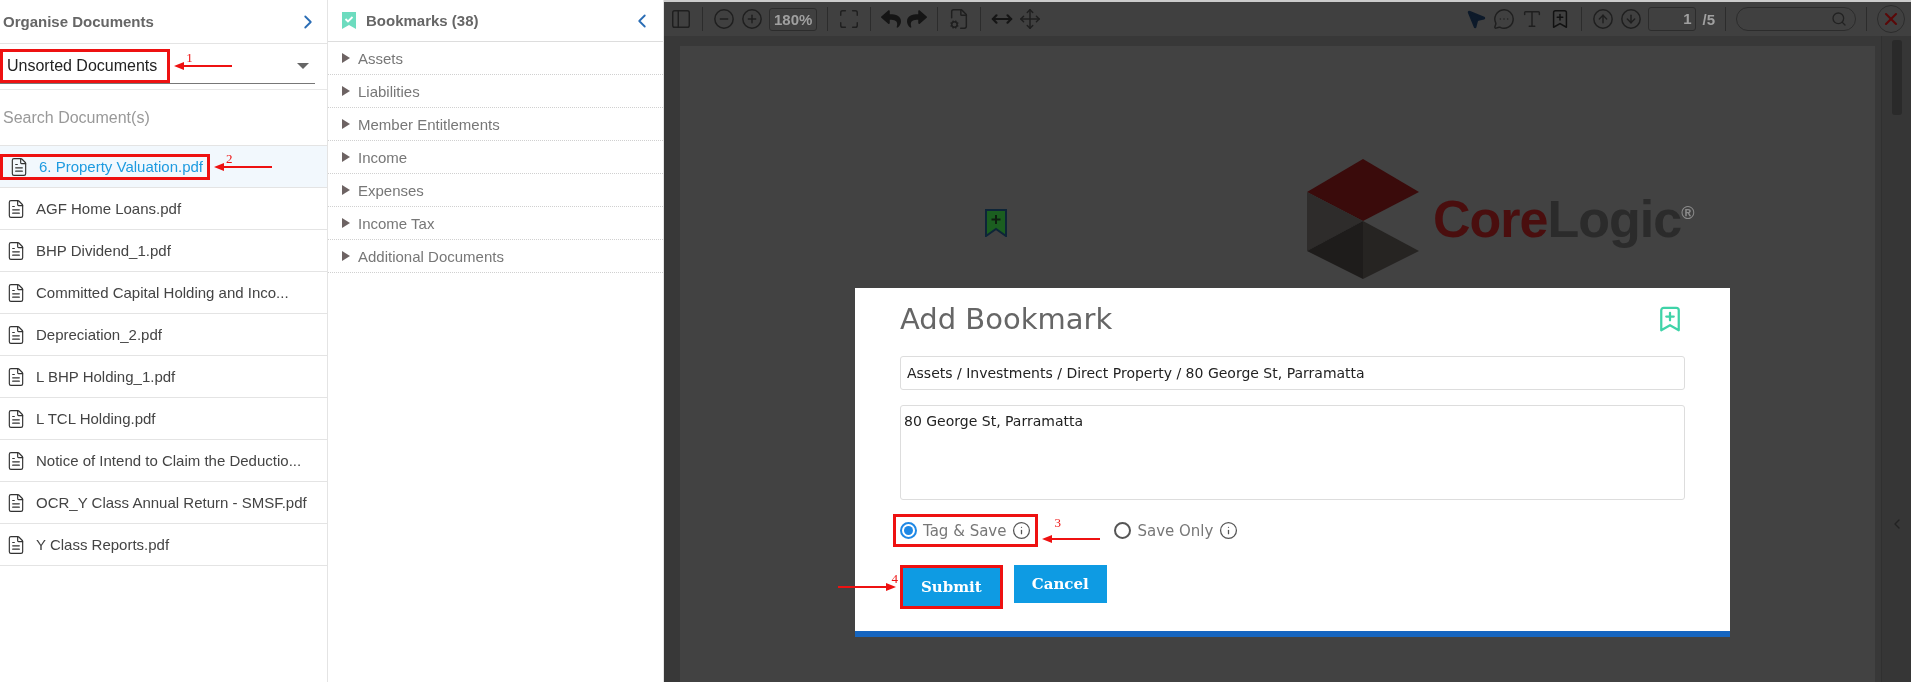 The height and width of the screenshot is (682, 1911). Describe the element at coordinates (793, 19) in the screenshot. I see `zoom-field: 180%` at that location.